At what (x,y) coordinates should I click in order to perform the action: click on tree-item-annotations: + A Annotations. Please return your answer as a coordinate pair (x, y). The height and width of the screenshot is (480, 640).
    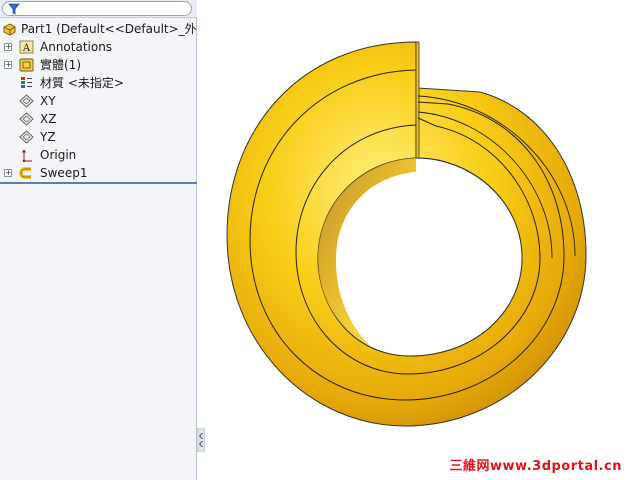
    Looking at the image, I should click on (98, 47).